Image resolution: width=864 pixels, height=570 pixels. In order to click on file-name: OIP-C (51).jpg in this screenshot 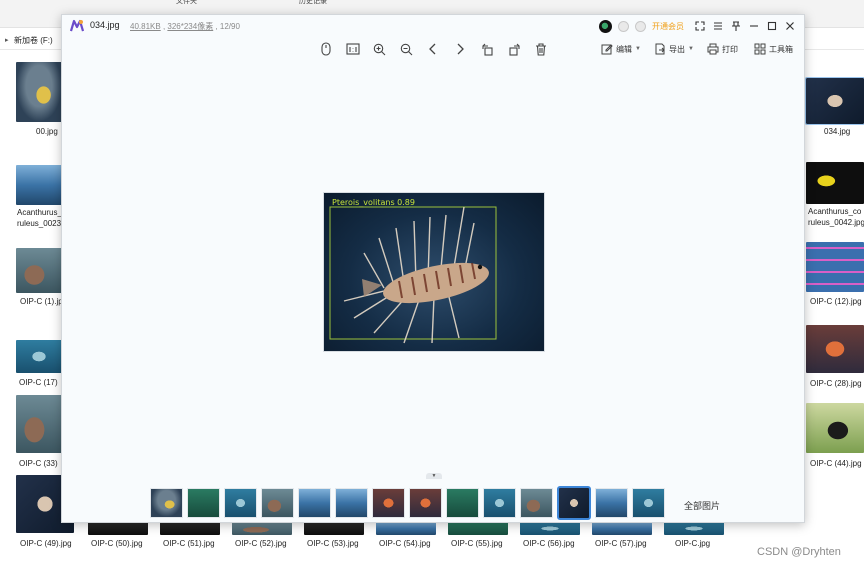, I will do `click(189, 543)`.